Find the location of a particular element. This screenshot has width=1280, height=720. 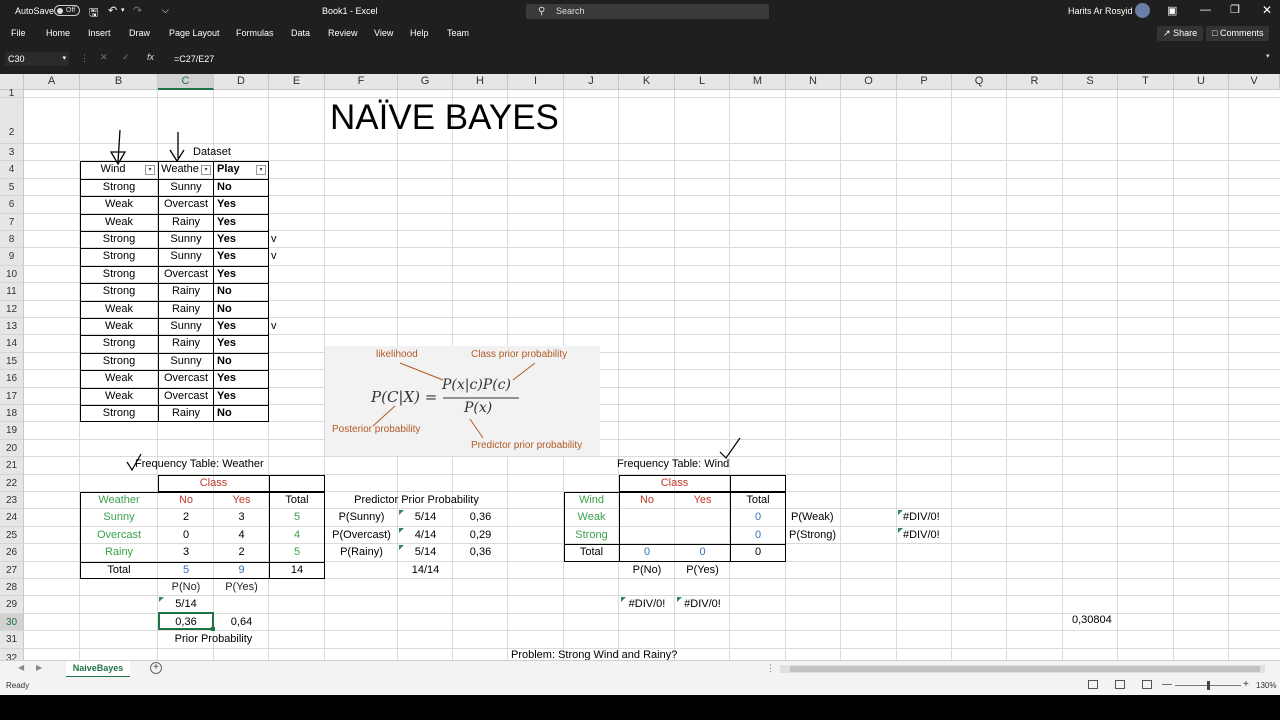

user-name: Harits Ar Rosyid is located at coordinates (1100, 11).